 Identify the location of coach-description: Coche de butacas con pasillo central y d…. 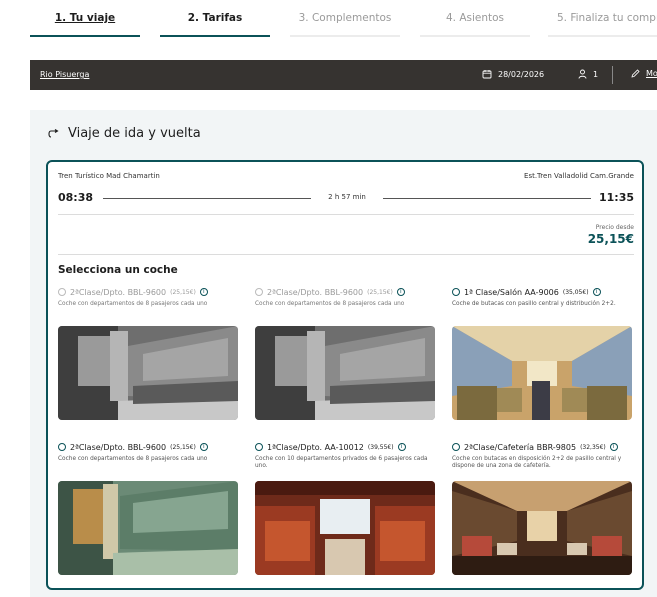
(534, 304).